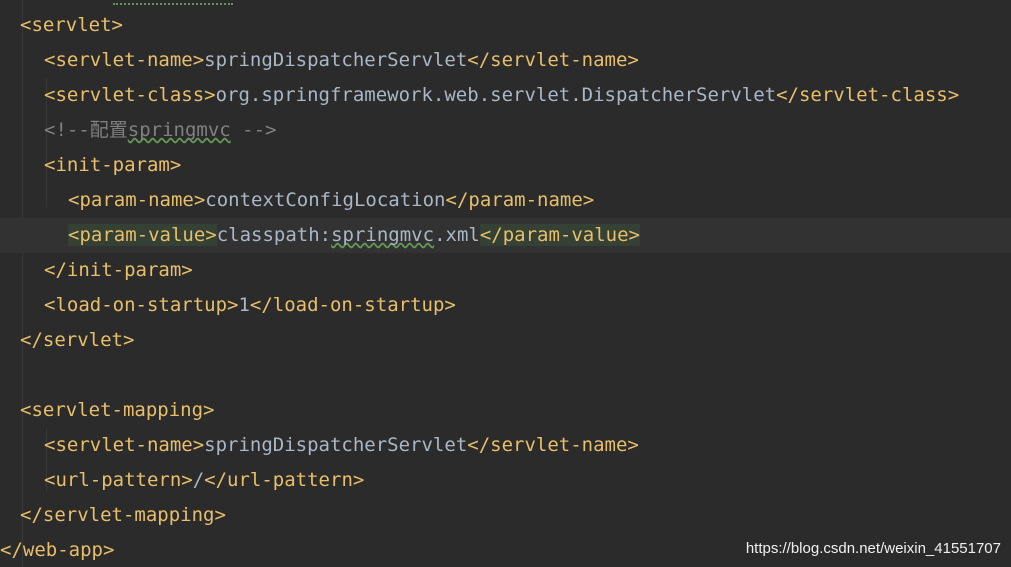 The image size is (1011, 567). Describe the element at coordinates (383, 235) in the screenshot. I see `xml-text-typo: springmvc` at that location.